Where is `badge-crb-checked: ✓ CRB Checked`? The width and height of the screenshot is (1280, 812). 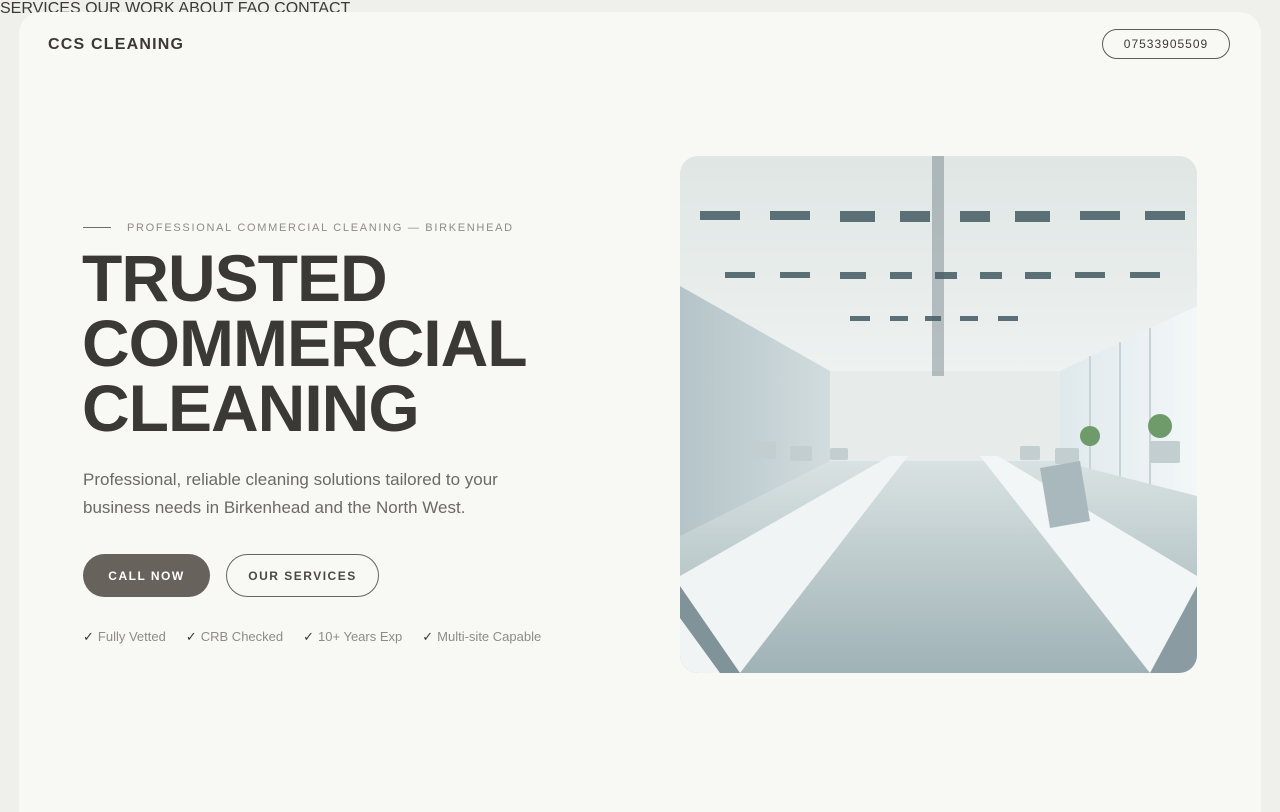
badge-crb-checked: ✓ CRB Checked is located at coordinates (234, 636).